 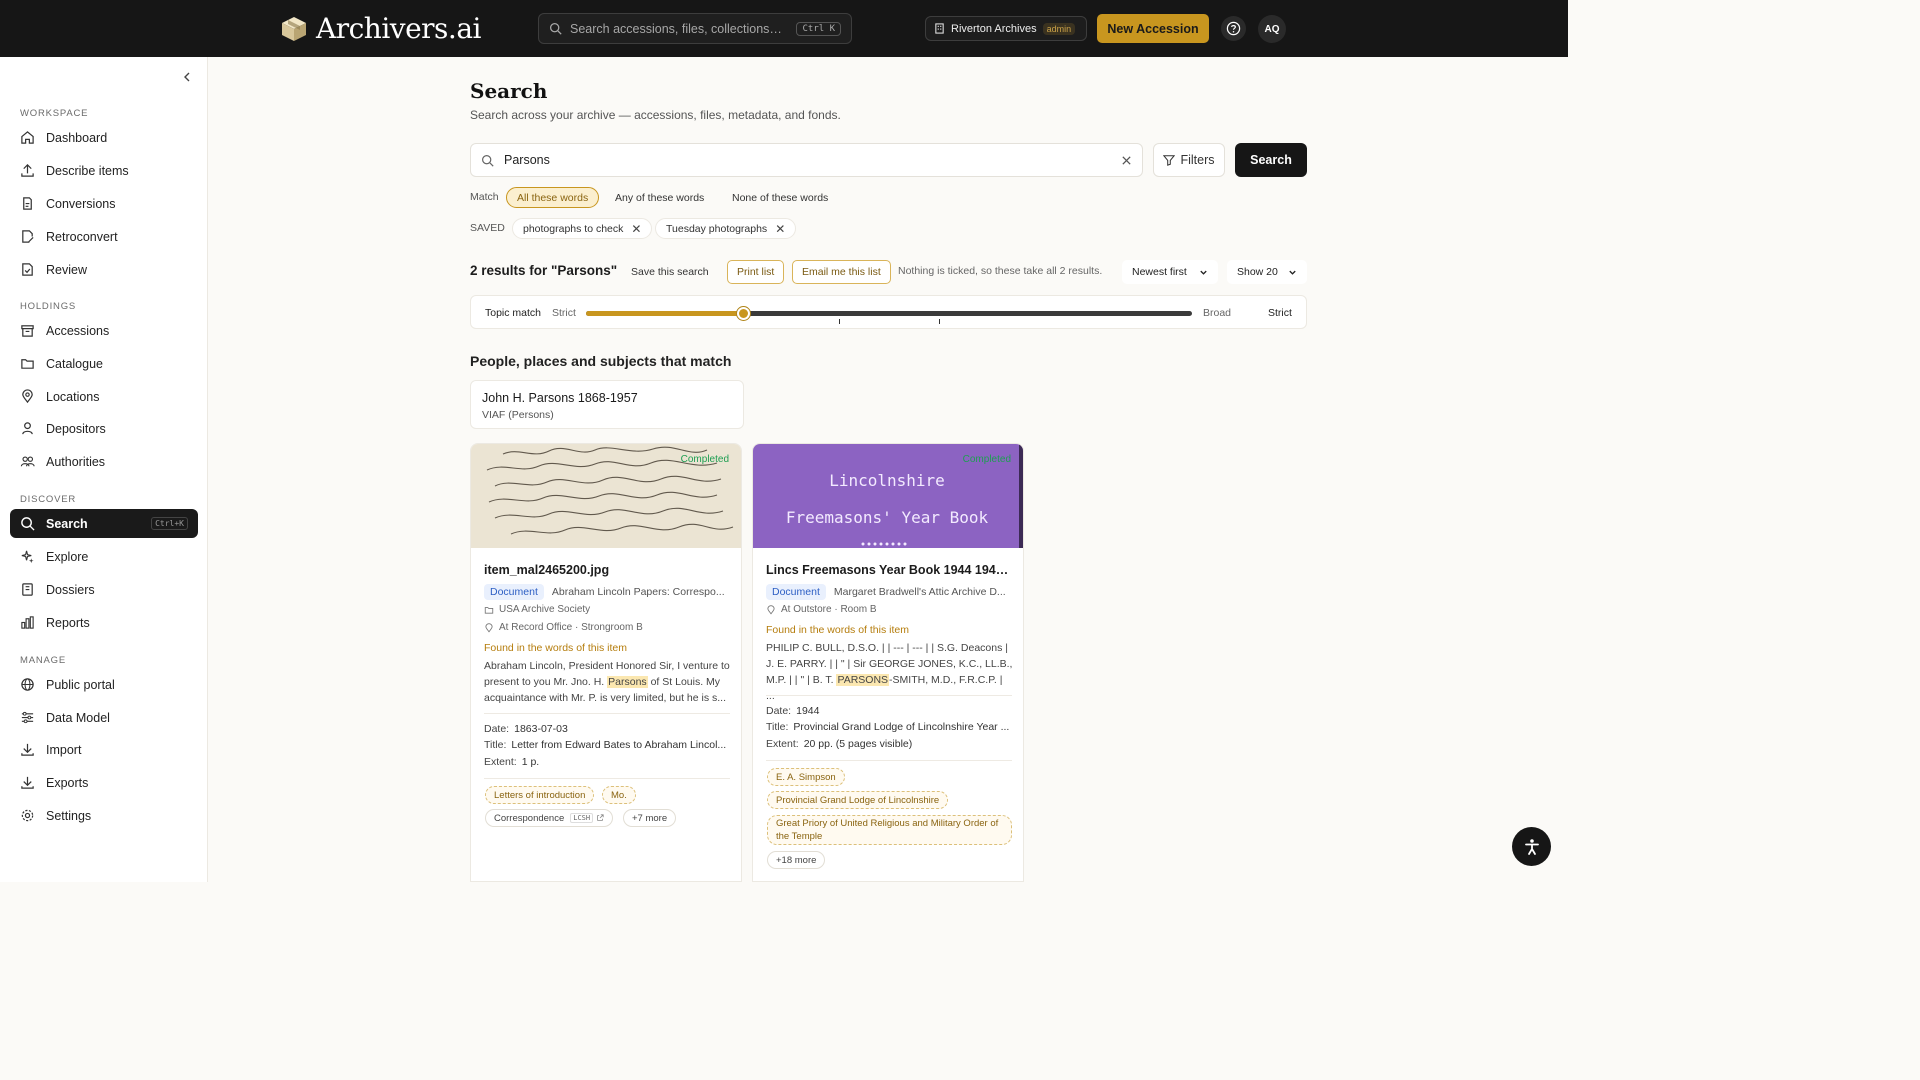 What do you see at coordinates (43, 660) in the screenshot?
I see `section-label-manage: MANAGE` at bounding box center [43, 660].